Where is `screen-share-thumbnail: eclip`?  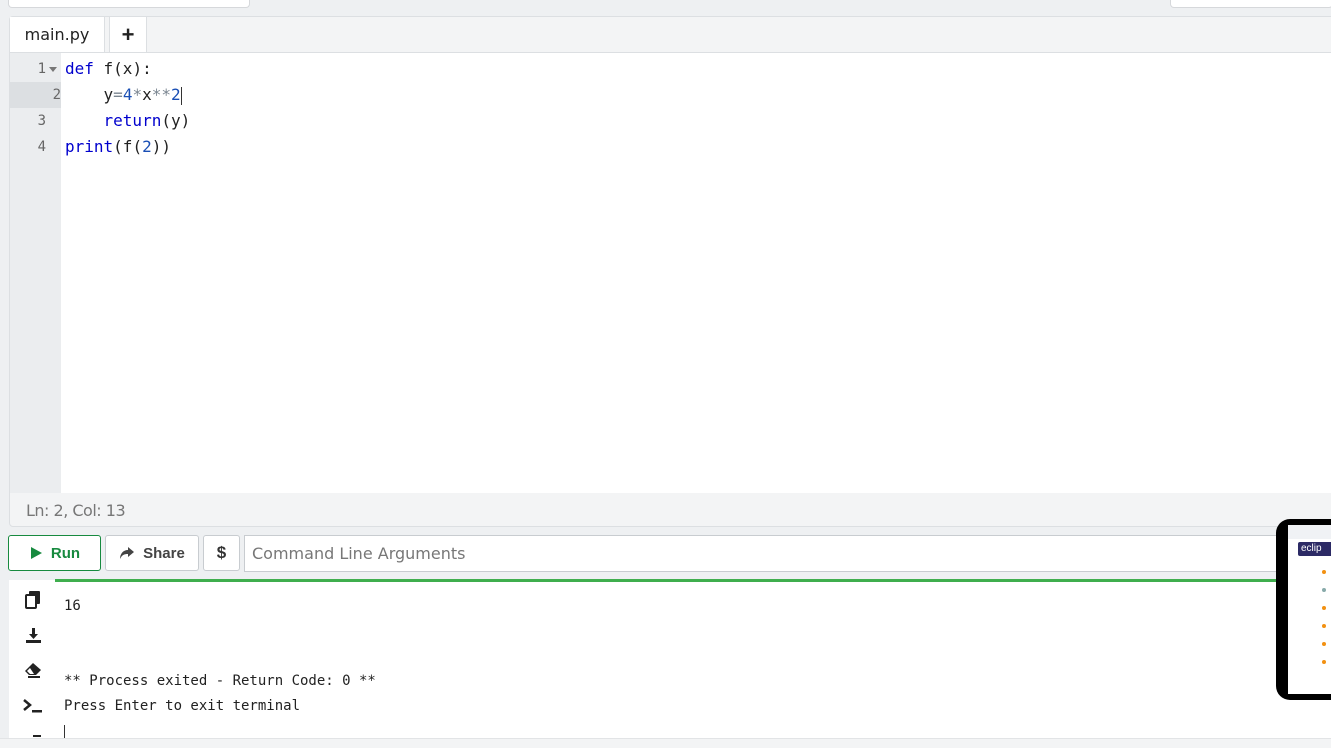
screen-share-thumbnail: eclip is located at coordinates (1303, 609).